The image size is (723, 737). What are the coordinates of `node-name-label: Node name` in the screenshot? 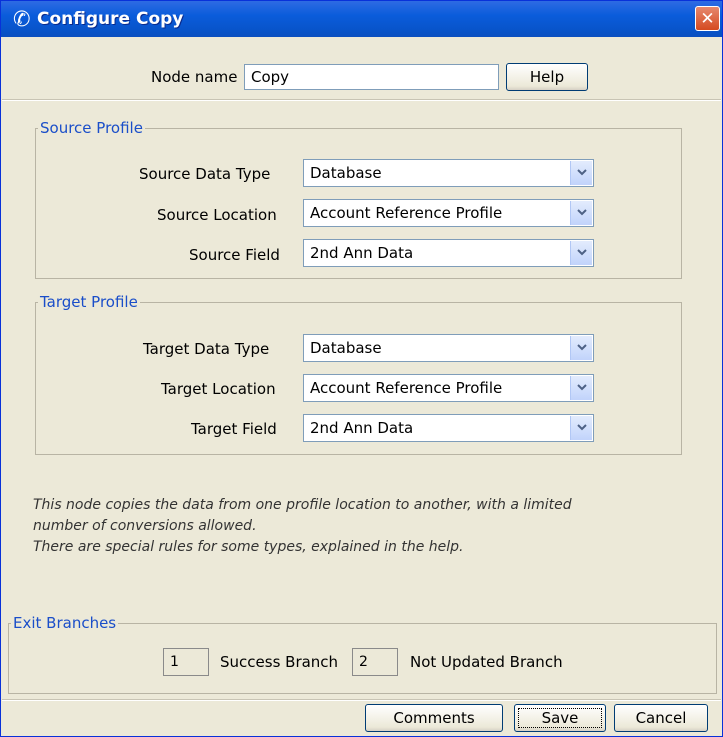 It's located at (194, 77).